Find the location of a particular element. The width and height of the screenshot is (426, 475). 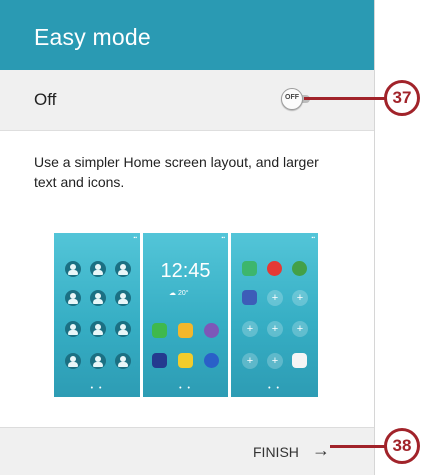

preview-home-panel: ▪▪ 12:45 ☁ 20° • • is located at coordinates (185, 315).